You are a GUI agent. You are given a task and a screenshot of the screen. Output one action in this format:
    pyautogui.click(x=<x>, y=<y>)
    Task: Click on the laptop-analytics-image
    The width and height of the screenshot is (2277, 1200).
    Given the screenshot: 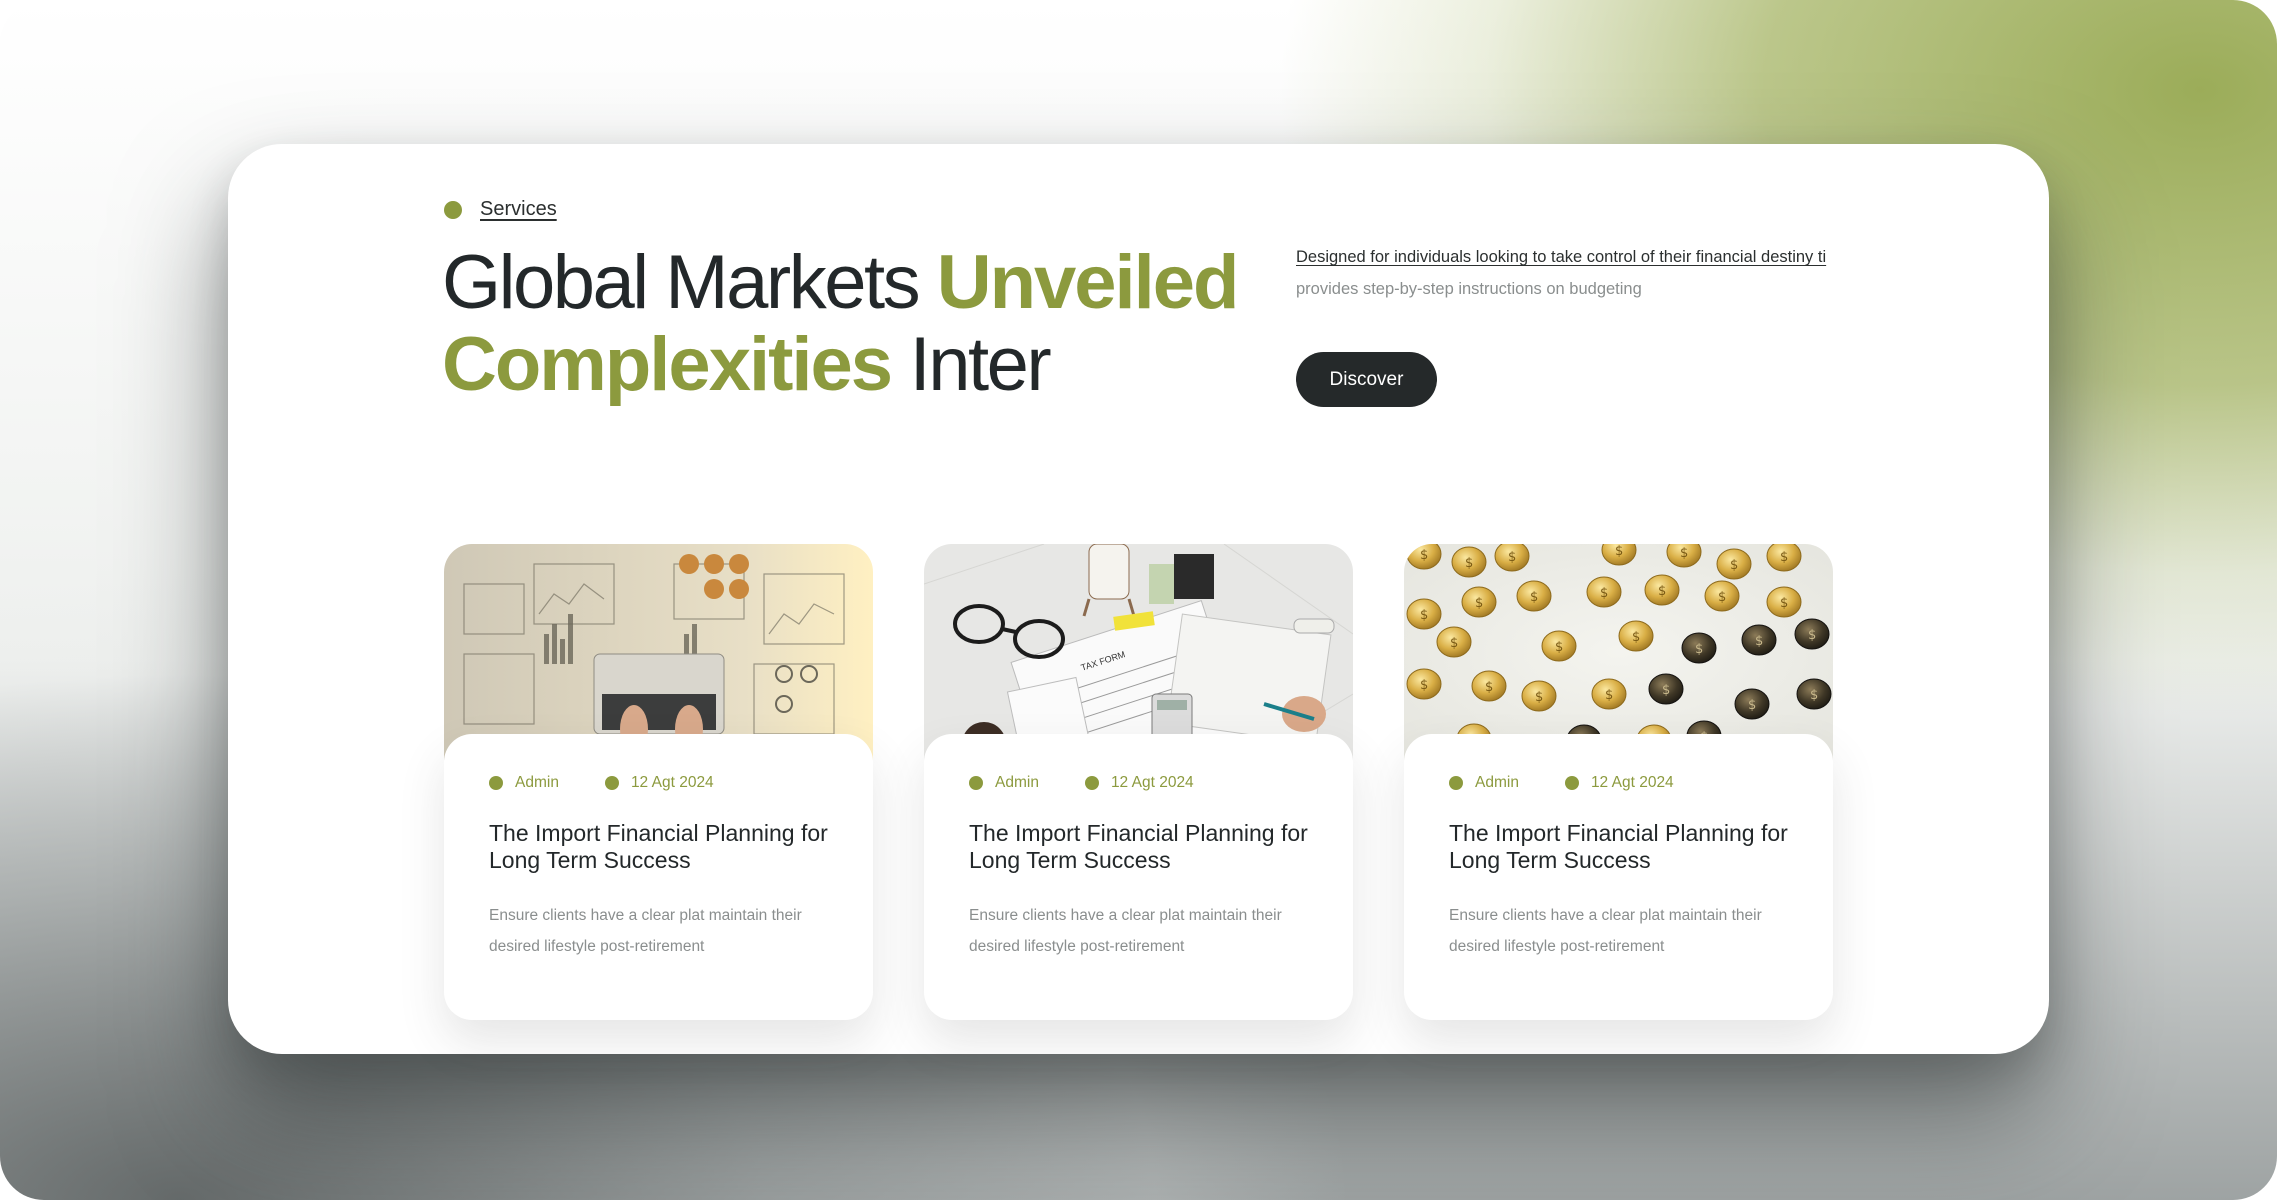 What is the action you would take?
    pyautogui.click(x=658, y=652)
    